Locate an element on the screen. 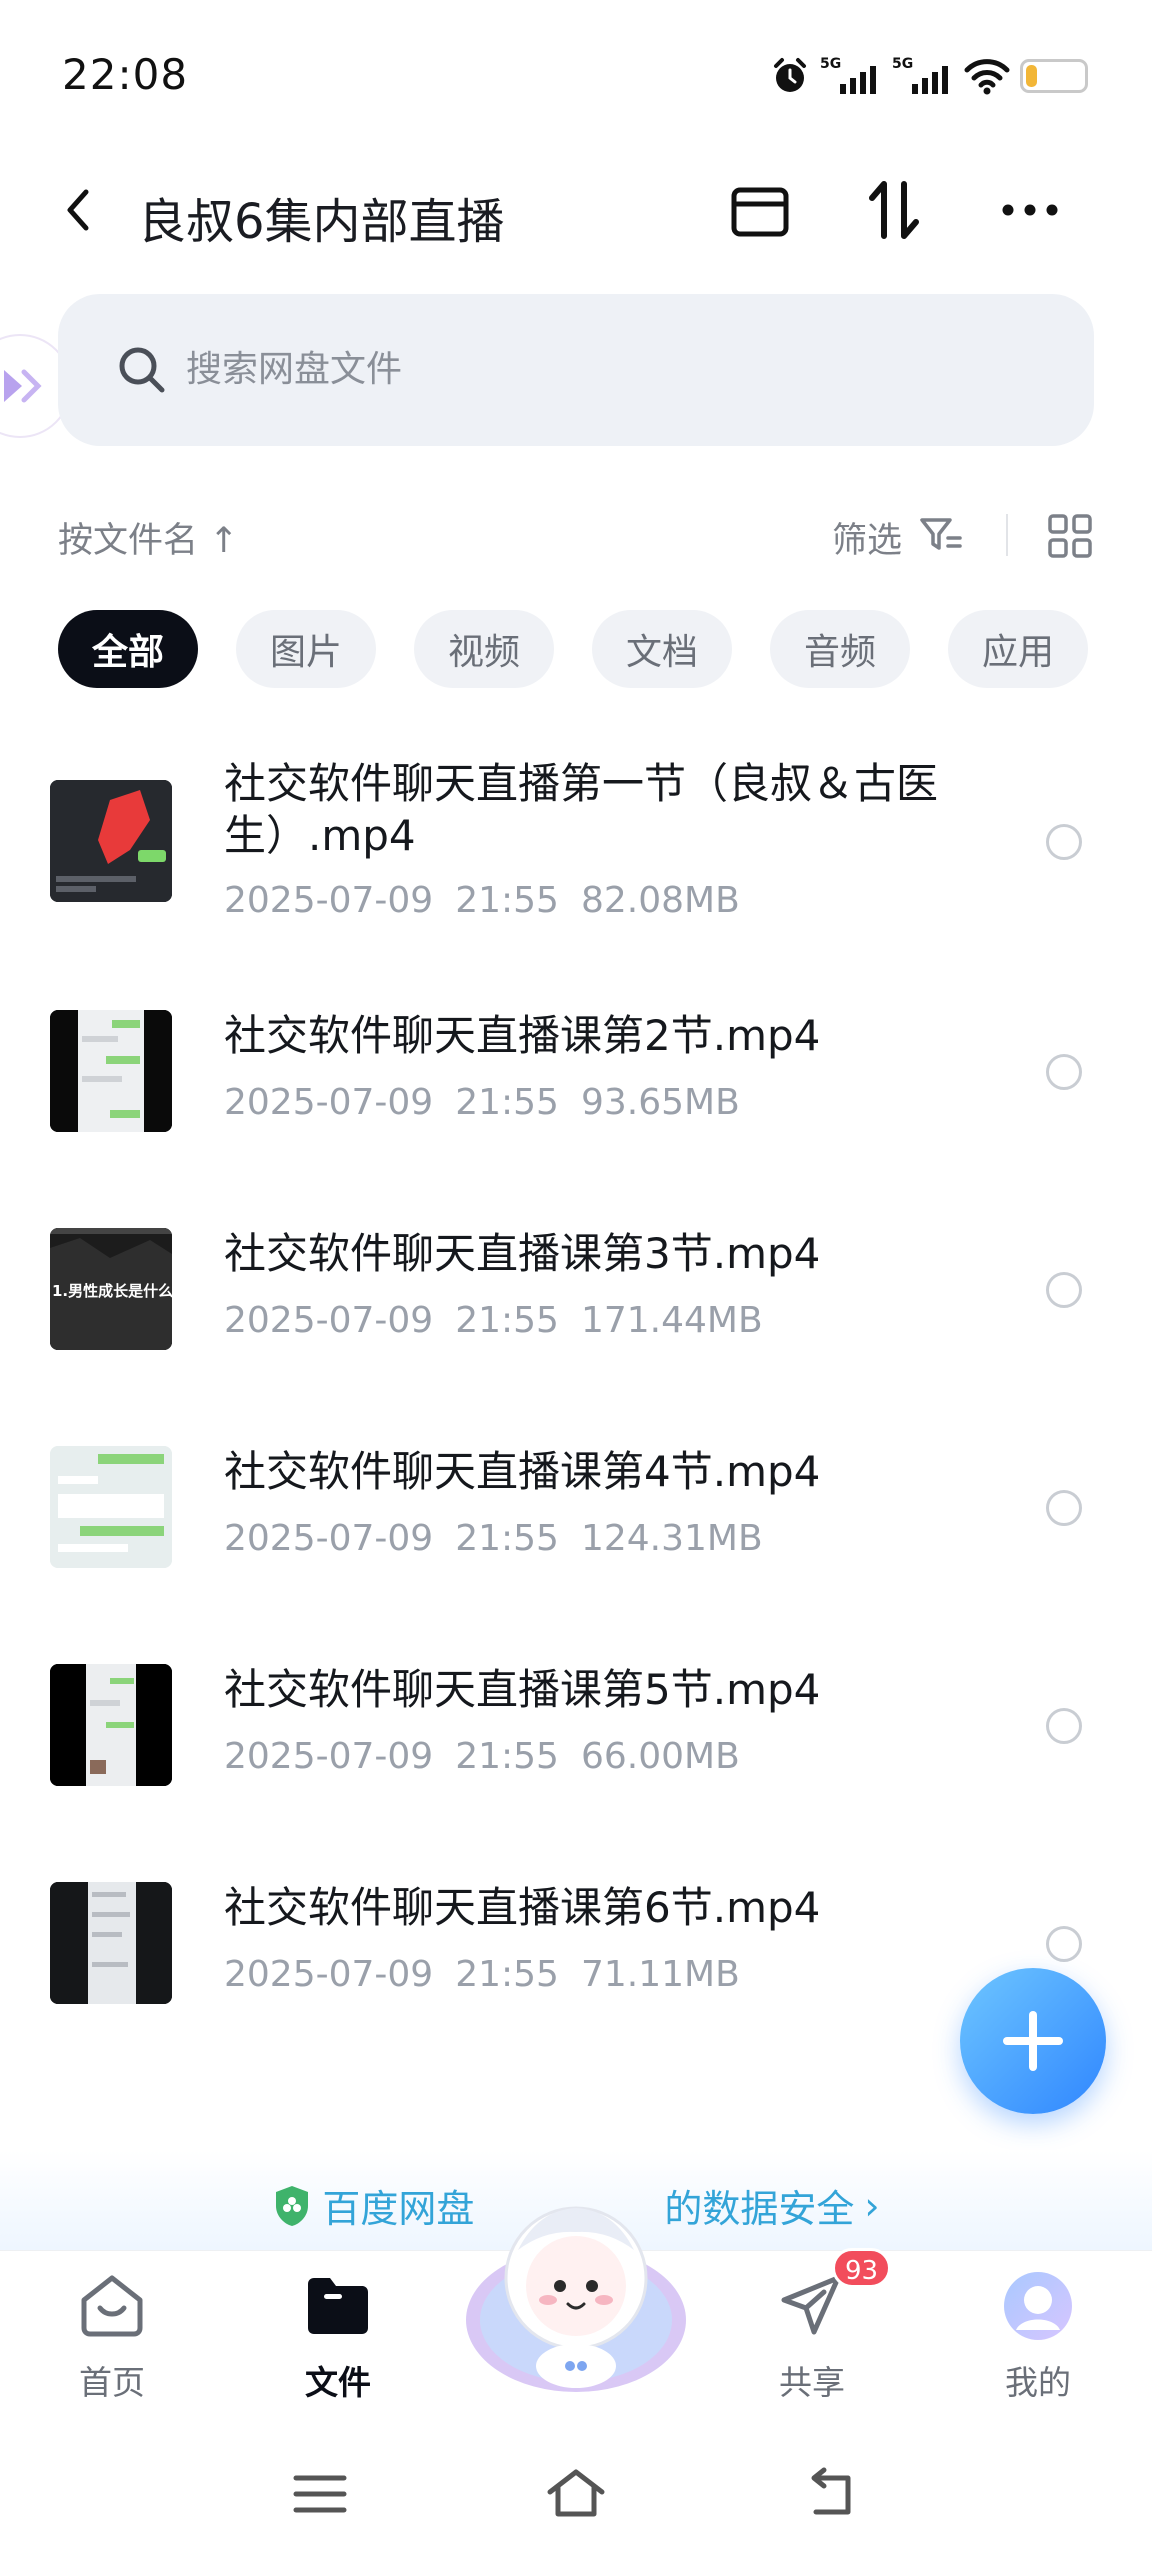 Image resolution: width=1152 pixels, height=2560 pixels. status-bar: 22:08 5G 5G 27 is located at coordinates (576, 75).